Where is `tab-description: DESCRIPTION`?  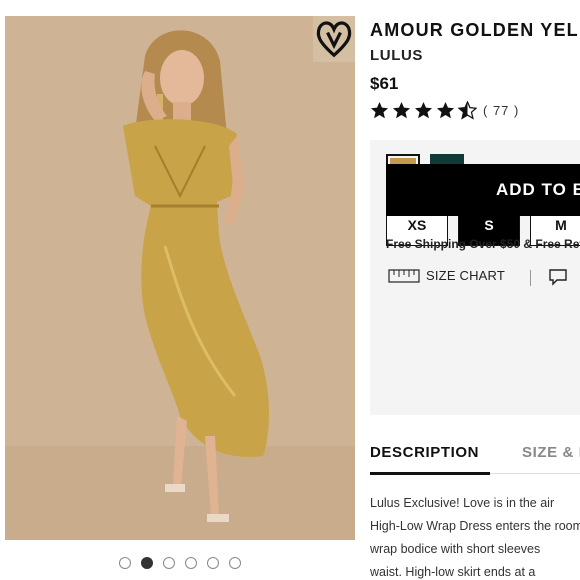
tab-description: DESCRIPTION is located at coordinates (424, 452).